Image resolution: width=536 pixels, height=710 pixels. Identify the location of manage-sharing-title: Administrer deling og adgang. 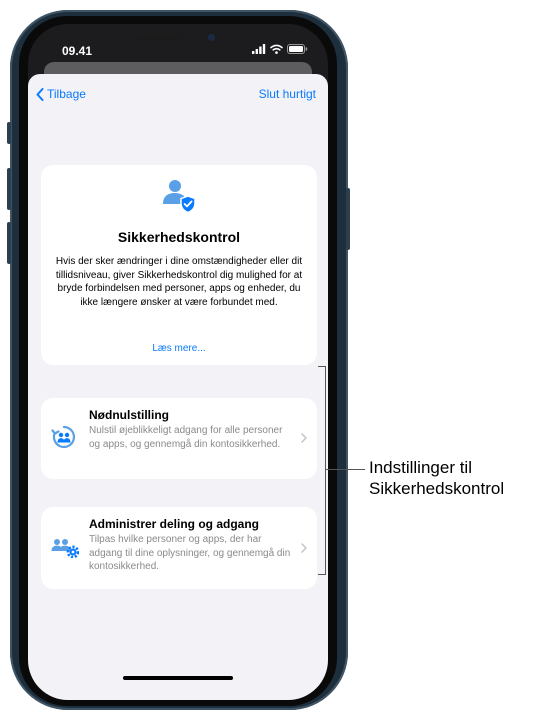
(174, 524).